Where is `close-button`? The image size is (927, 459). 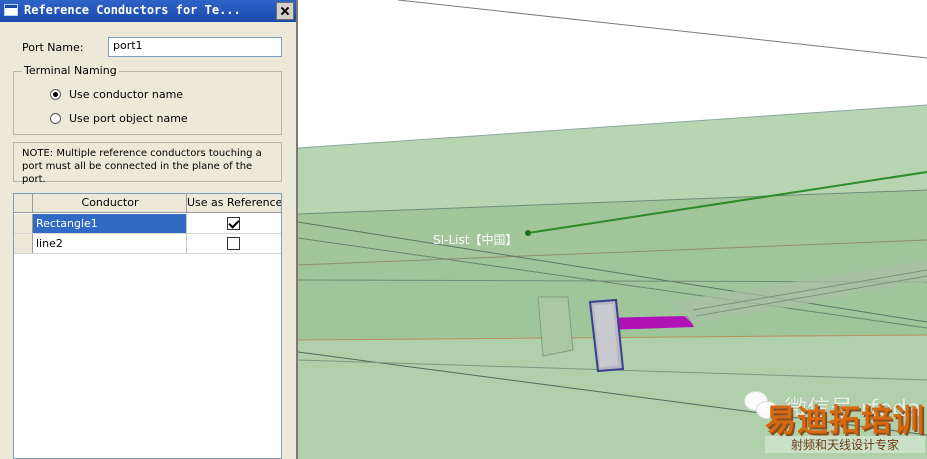 close-button is located at coordinates (285, 11).